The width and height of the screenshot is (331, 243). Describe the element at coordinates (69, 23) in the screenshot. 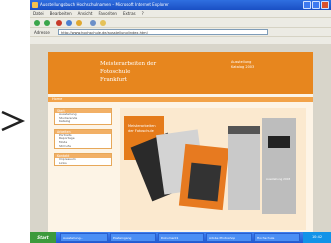

I see `refresh-icon` at that location.